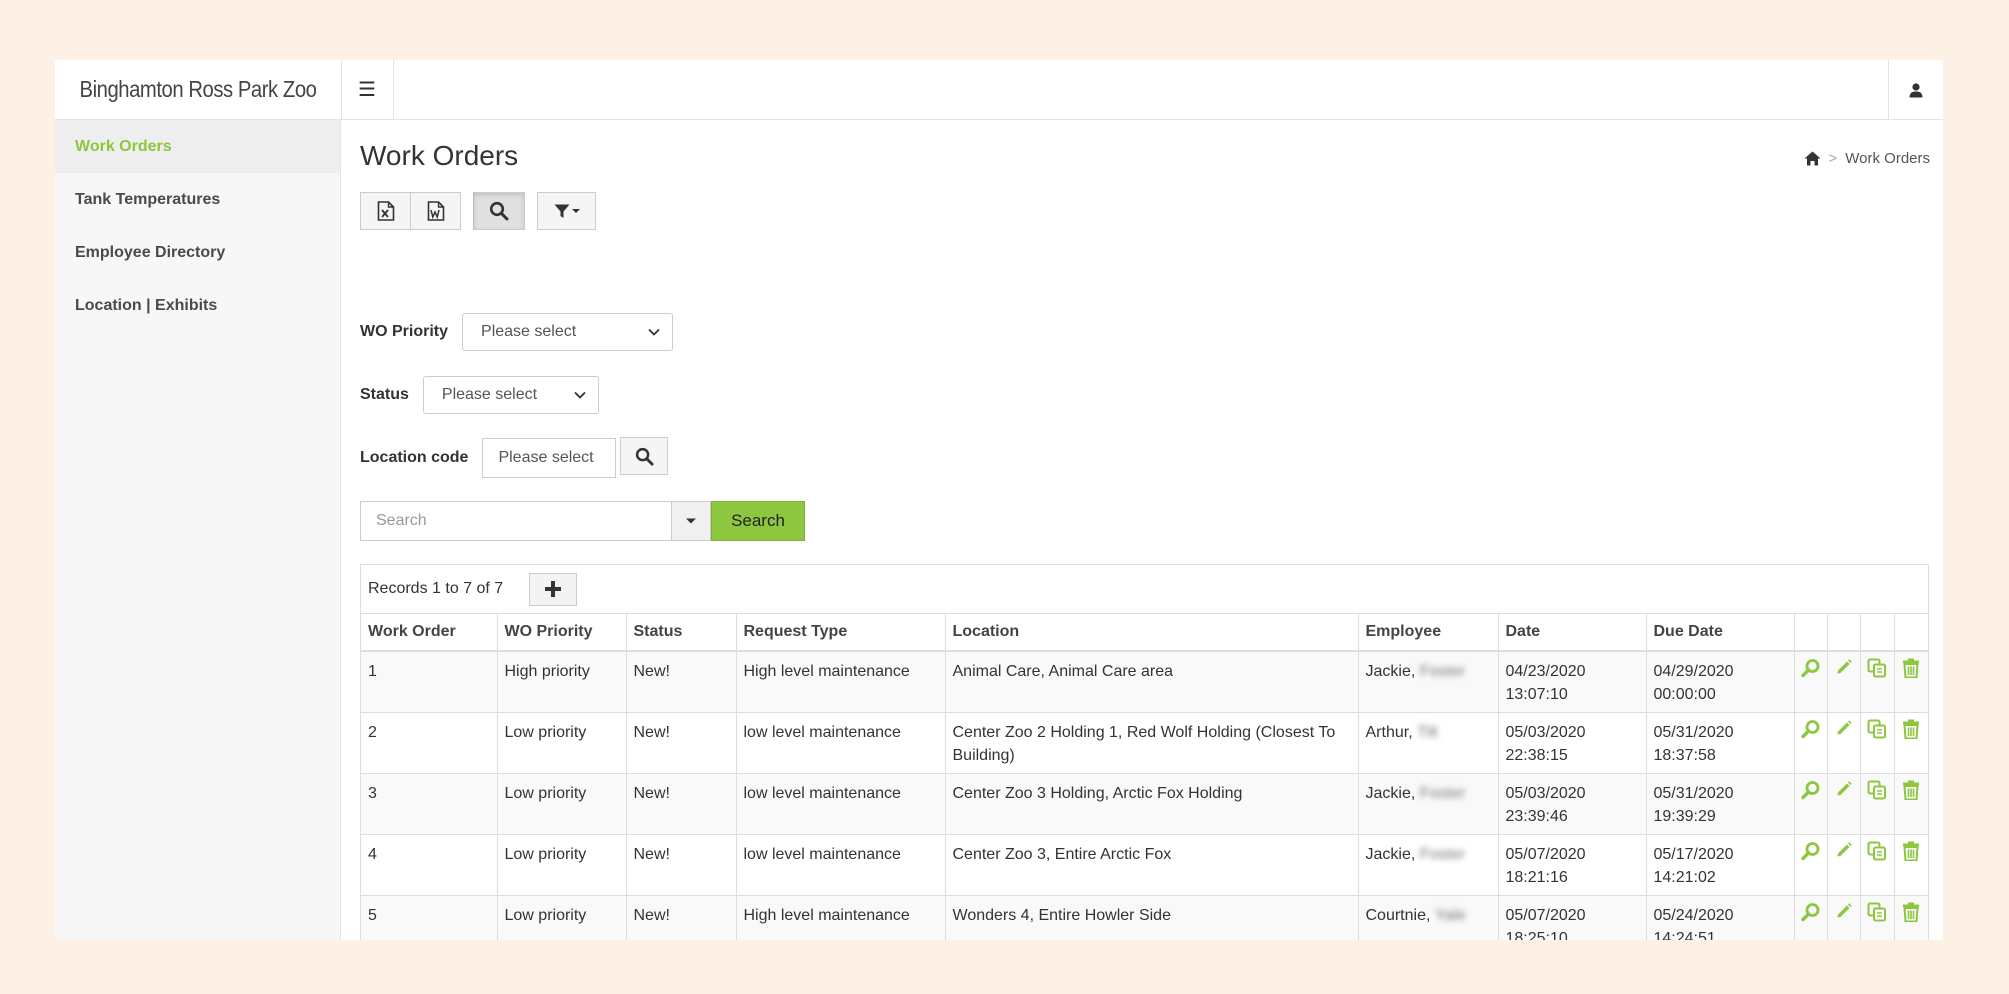 This screenshot has height=994, width=2009. I want to click on search-bar: Search Search, so click(582, 521).